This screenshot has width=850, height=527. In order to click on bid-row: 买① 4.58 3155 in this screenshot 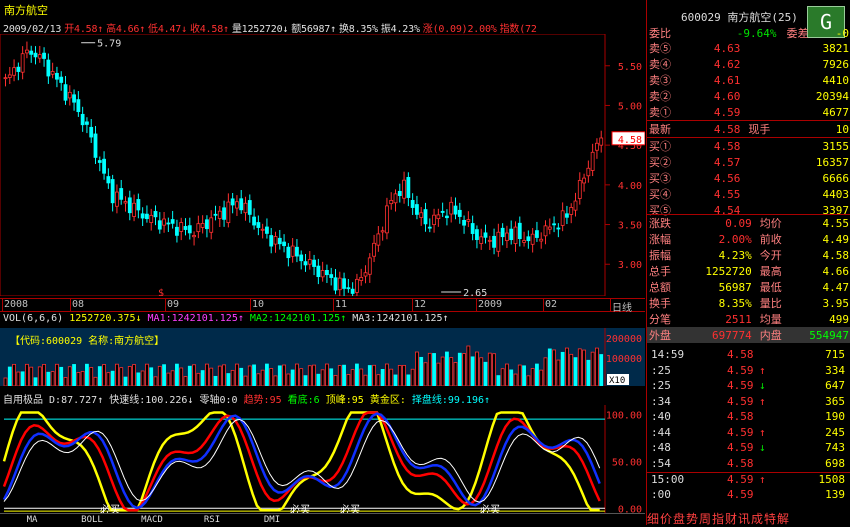, I will do `click(748, 145)`.